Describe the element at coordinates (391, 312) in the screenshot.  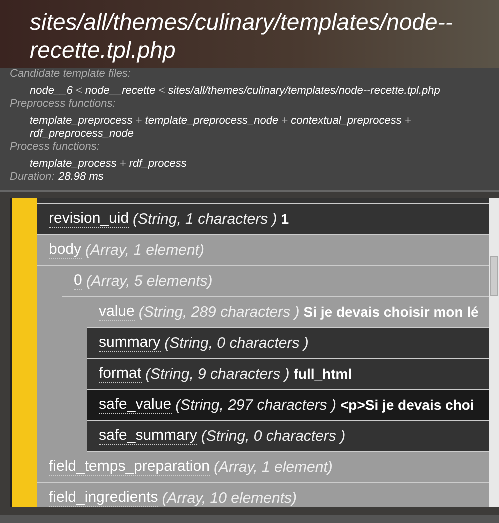
I see `value-text: Si je devais choisir mon lé` at that location.